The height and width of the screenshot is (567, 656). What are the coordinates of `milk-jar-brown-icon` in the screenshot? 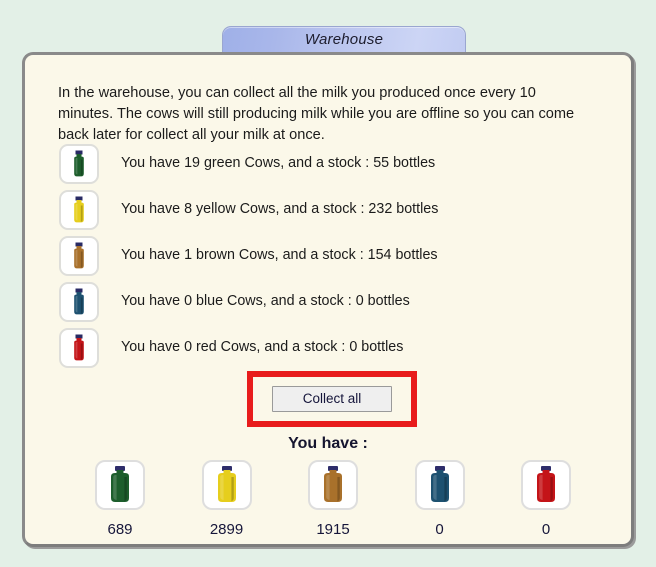 It's located at (333, 485).